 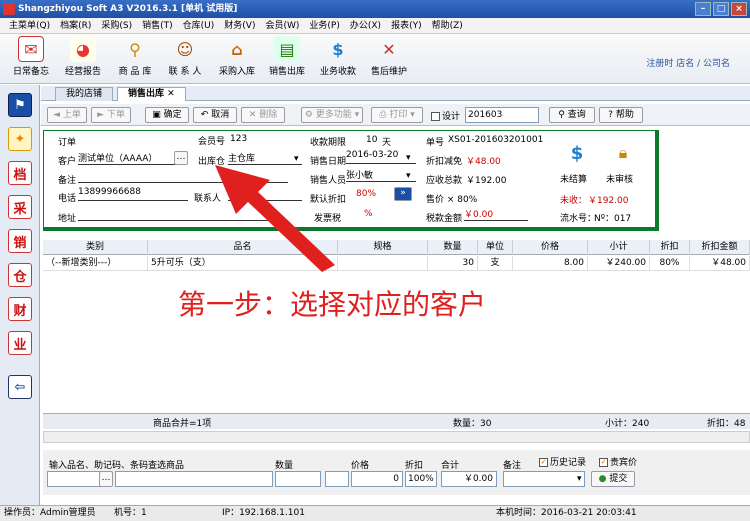 I want to click on lock-icon: 🔒︎, so click(x=623, y=153).